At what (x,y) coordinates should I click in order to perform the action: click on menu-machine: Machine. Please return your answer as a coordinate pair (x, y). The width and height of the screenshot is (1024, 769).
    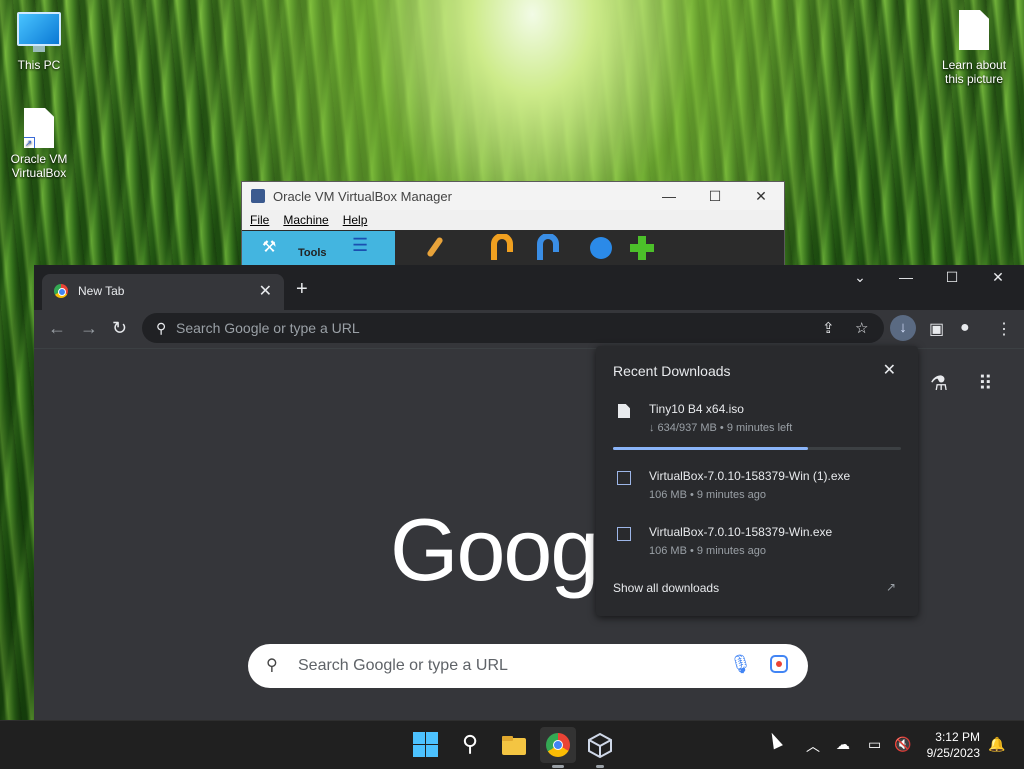
    Looking at the image, I should click on (305, 220).